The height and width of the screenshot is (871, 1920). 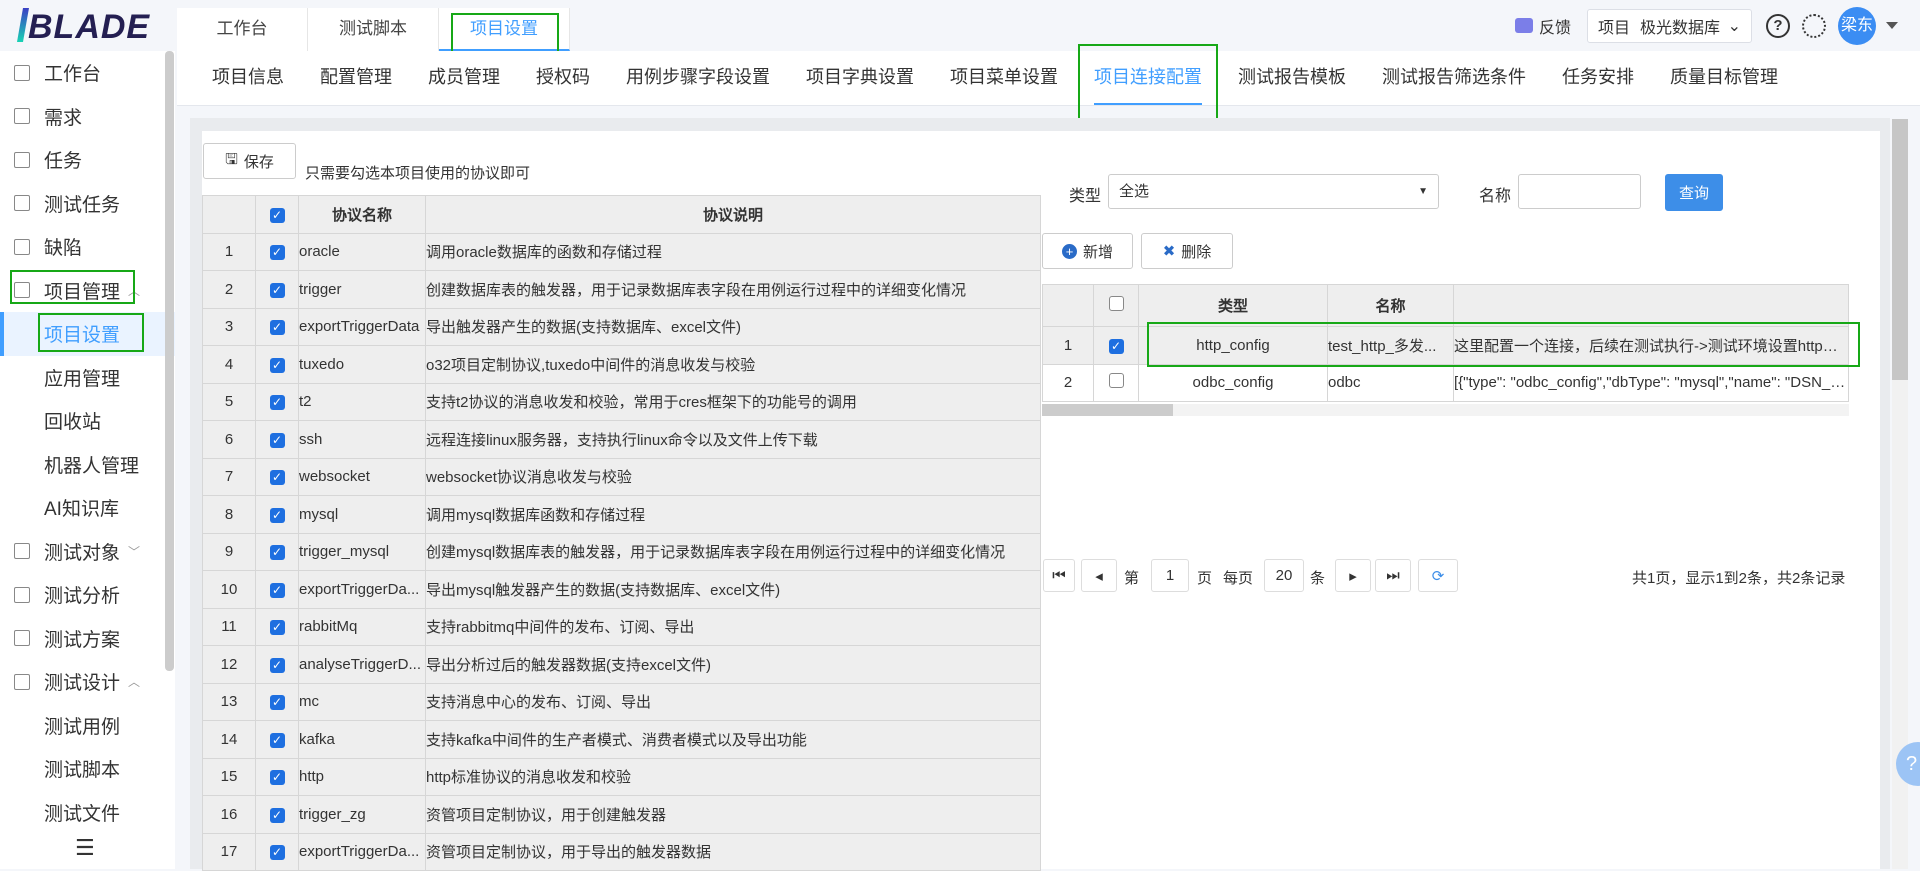 What do you see at coordinates (87, 160) in the screenshot?
I see `sidebar-item: 任务` at bounding box center [87, 160].